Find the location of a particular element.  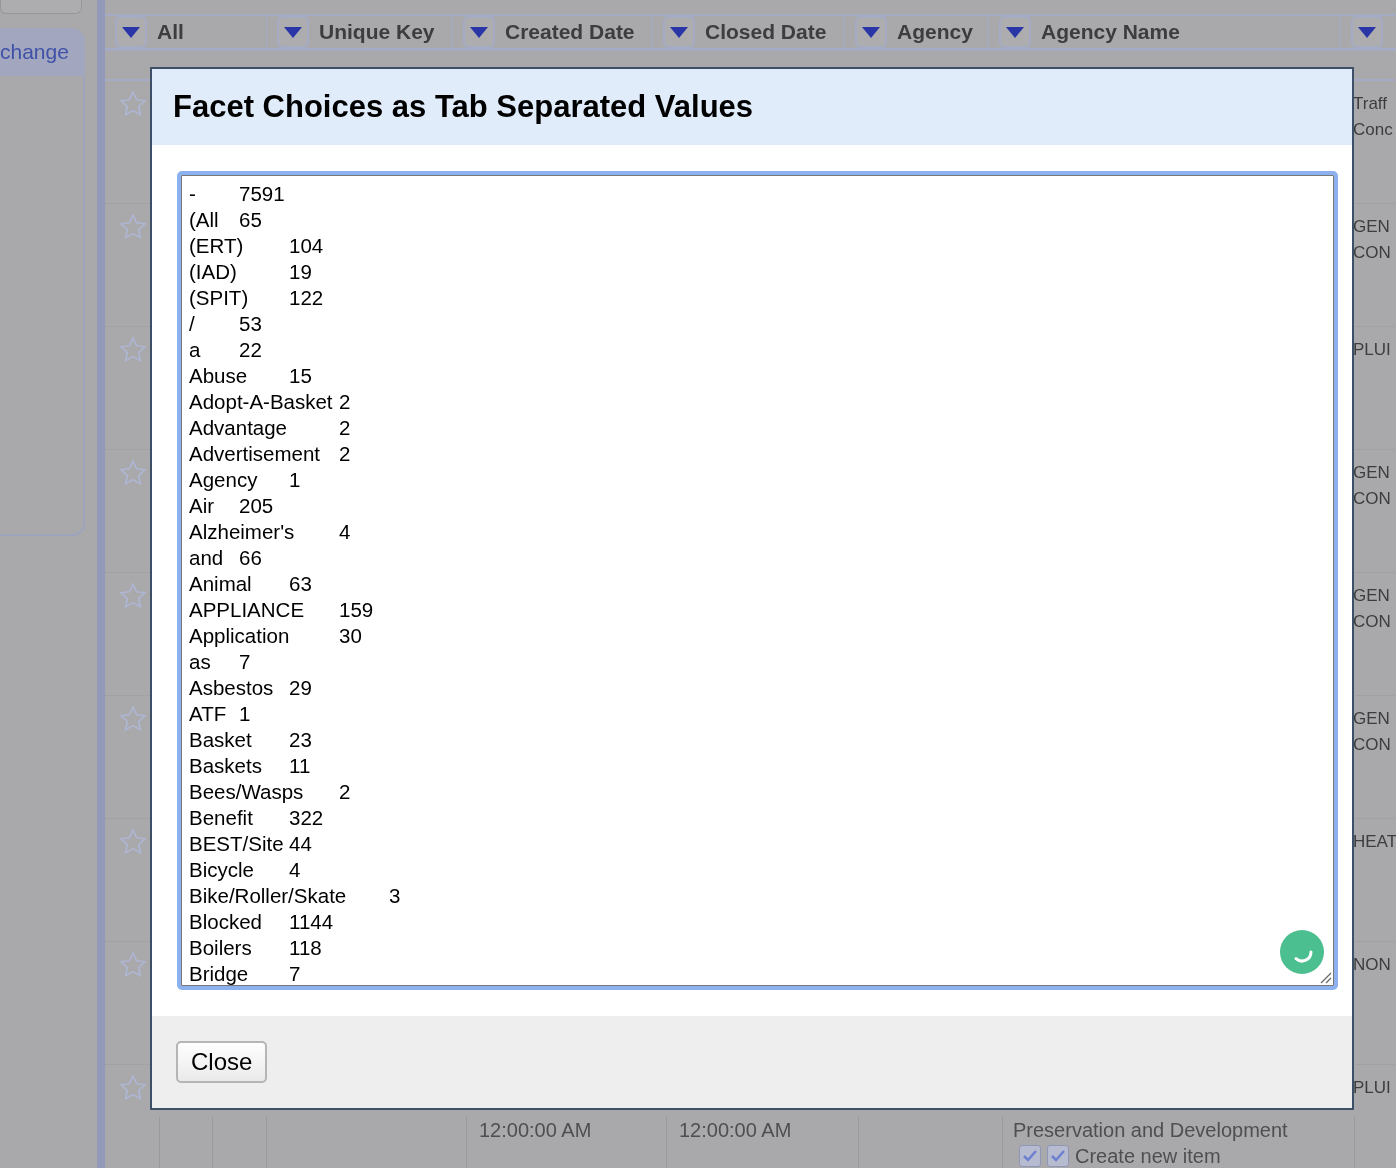

table-cell-text: Preservation and Development is located at coordinates (1151, 1130).